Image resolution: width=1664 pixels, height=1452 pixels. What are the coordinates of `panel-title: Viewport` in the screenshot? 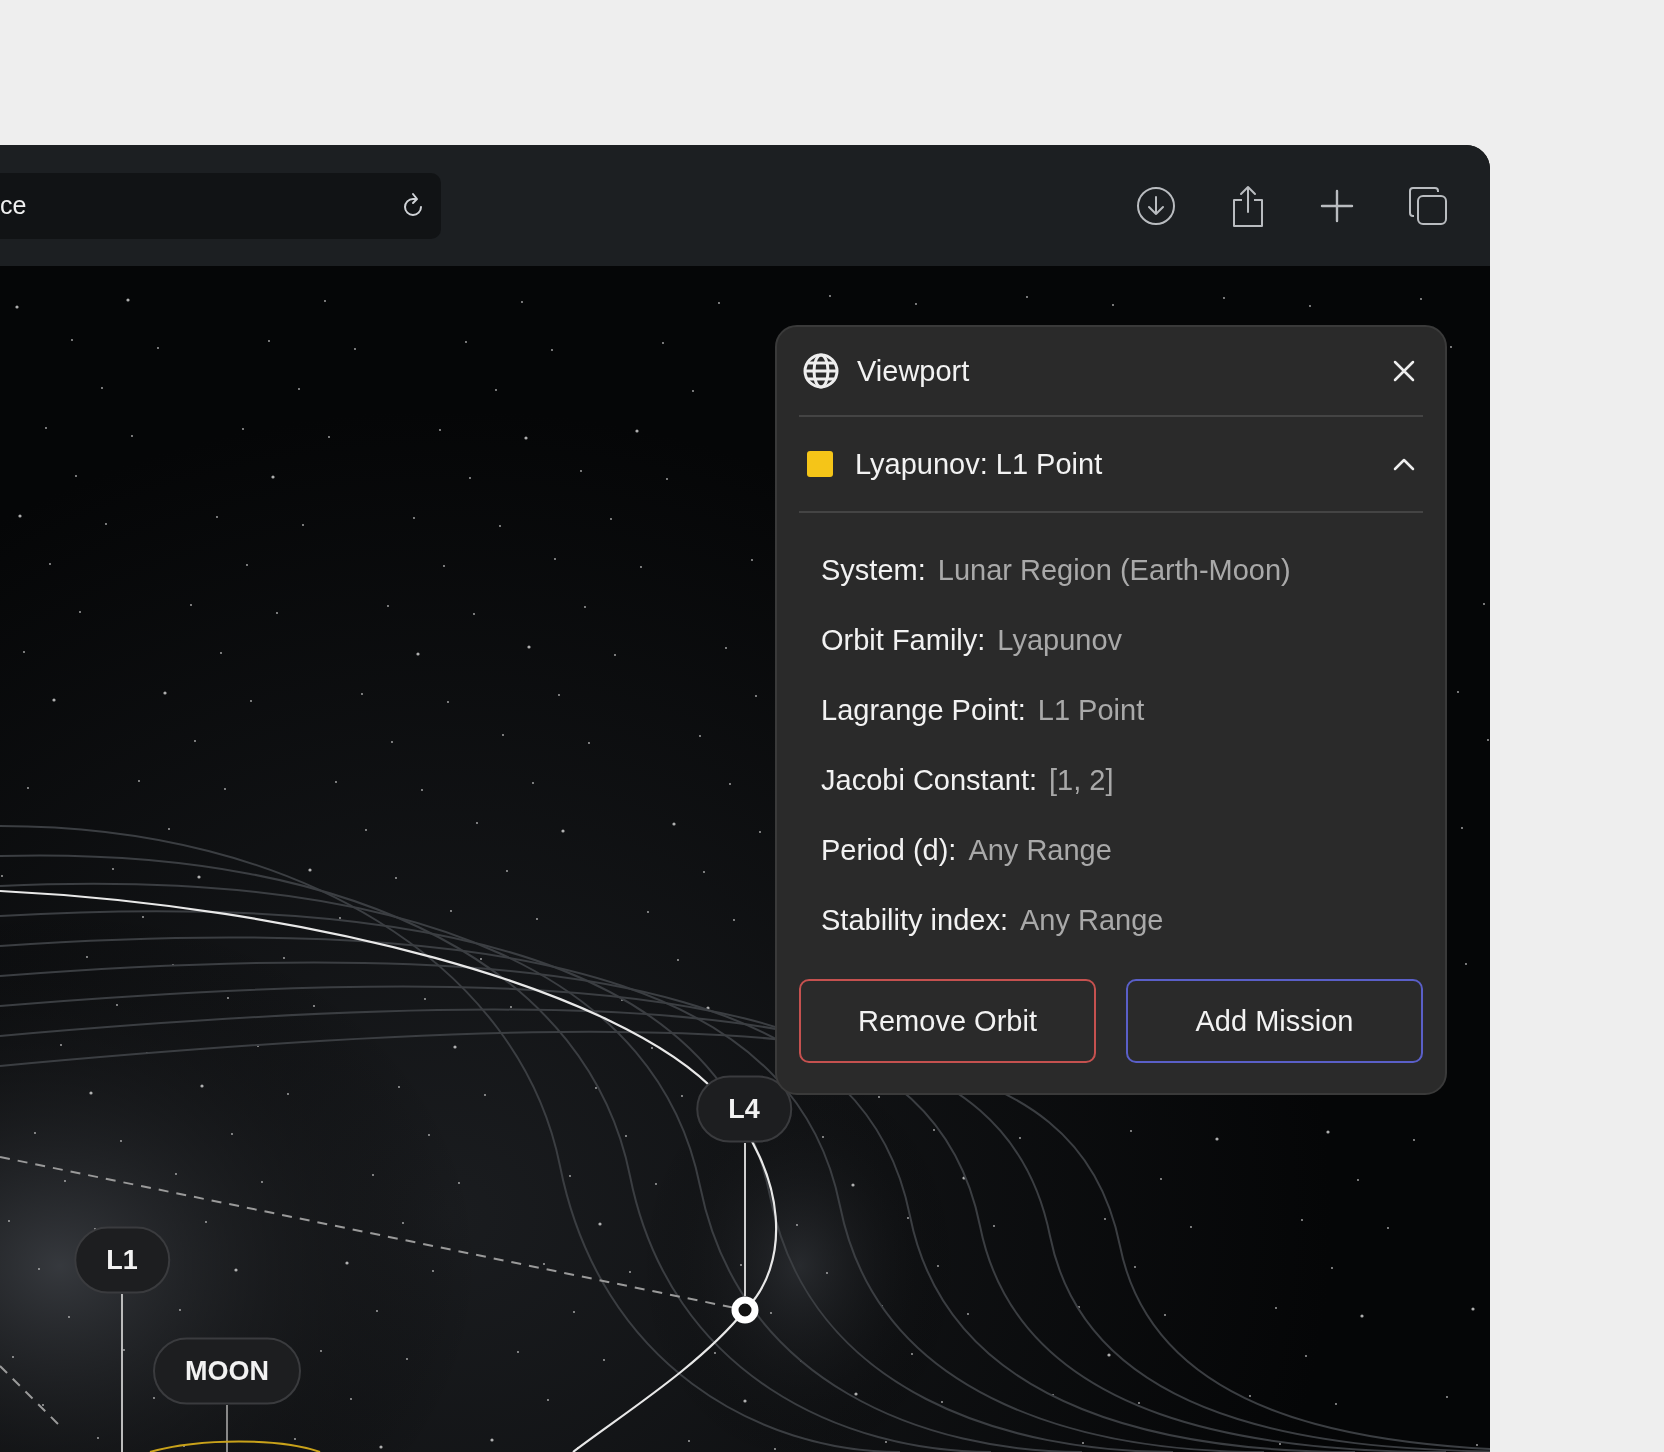 It's located at (914, 371).